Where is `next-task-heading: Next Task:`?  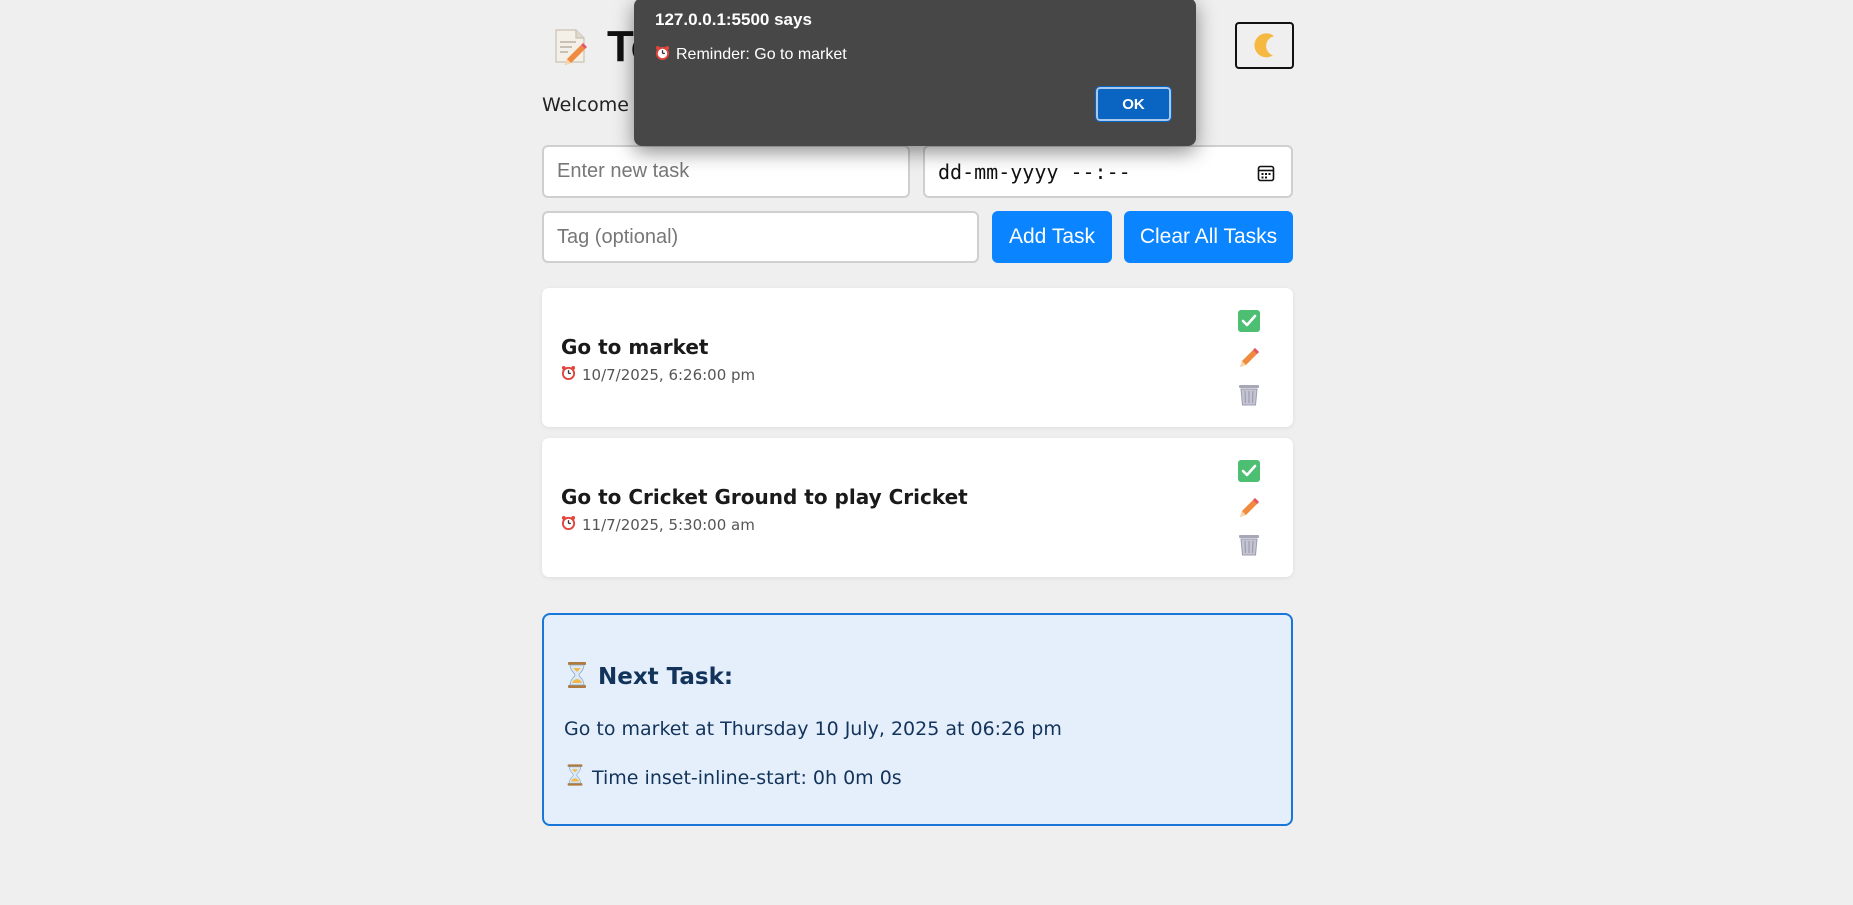 next-task-heading: Next Task: is located at coordinates (666, 677).